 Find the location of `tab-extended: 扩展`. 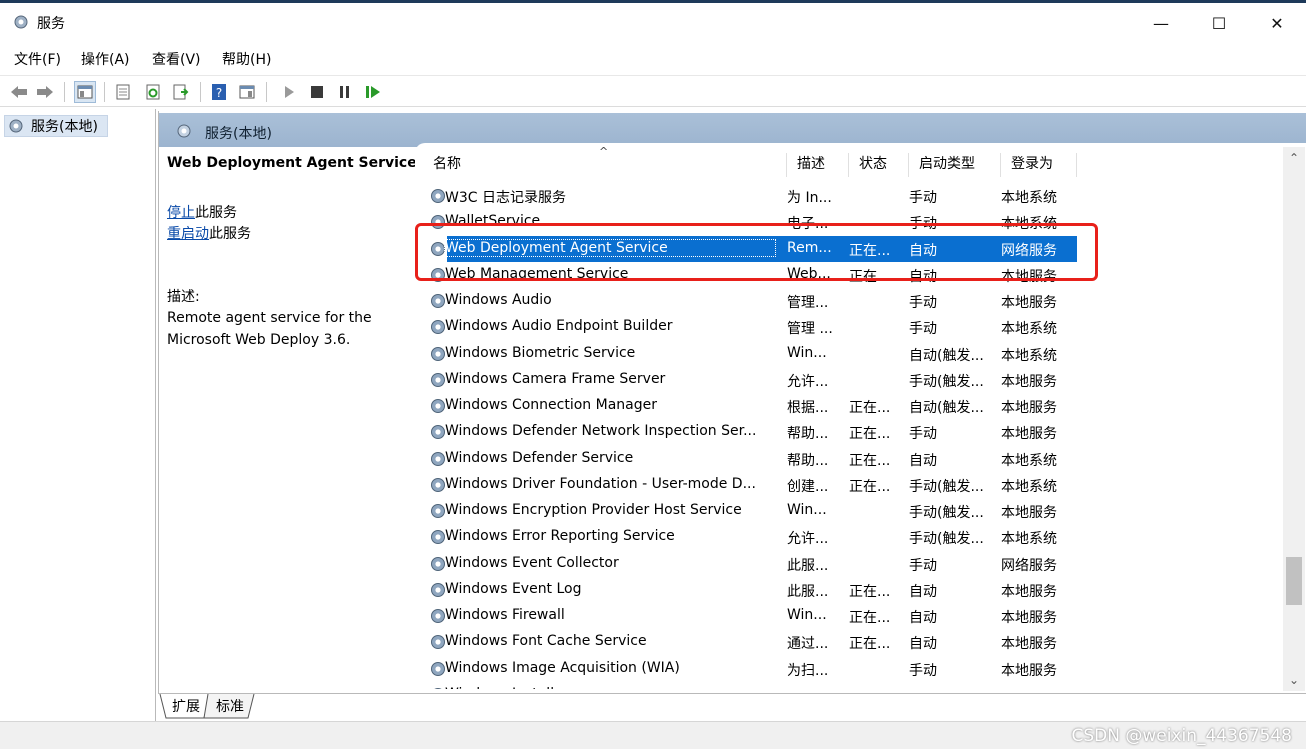

tab-extended: 扩展 is located at coordinates (186, 706).